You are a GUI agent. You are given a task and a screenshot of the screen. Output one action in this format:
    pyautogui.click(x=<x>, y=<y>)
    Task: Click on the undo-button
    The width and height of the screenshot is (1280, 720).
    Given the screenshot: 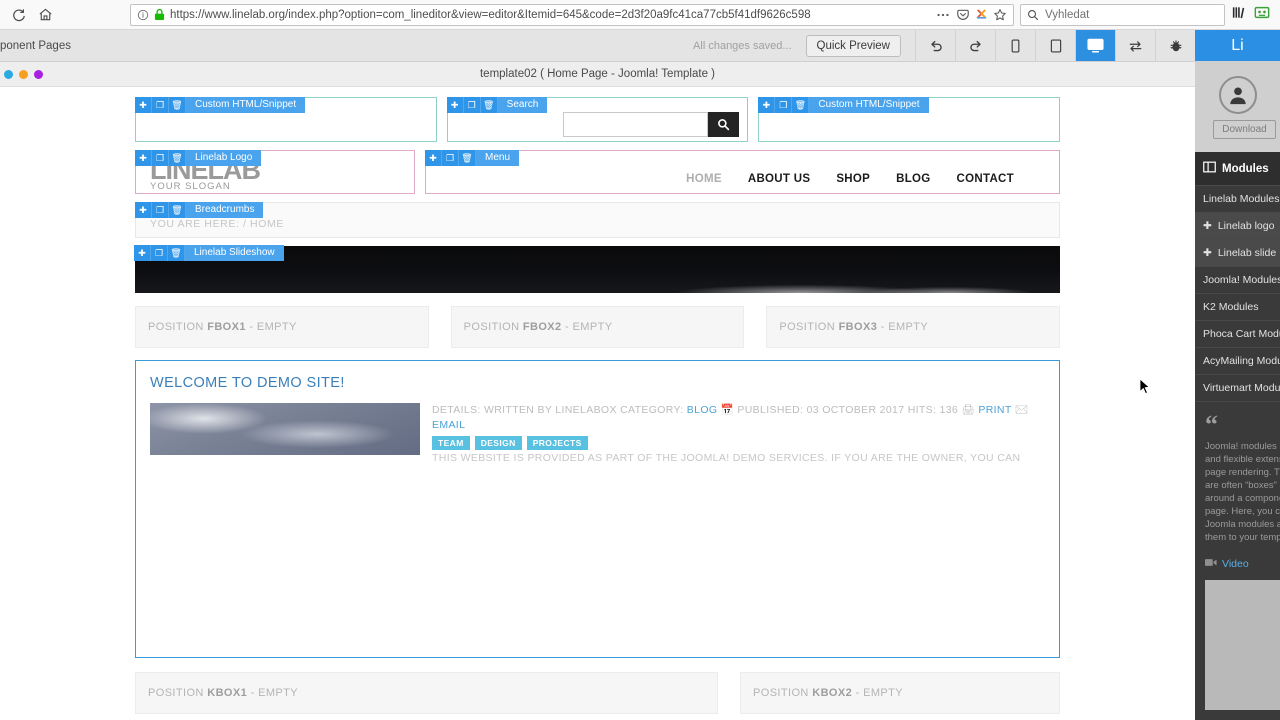 What is the action you would take?
    pyautogui.click(x=935, y=45)
    